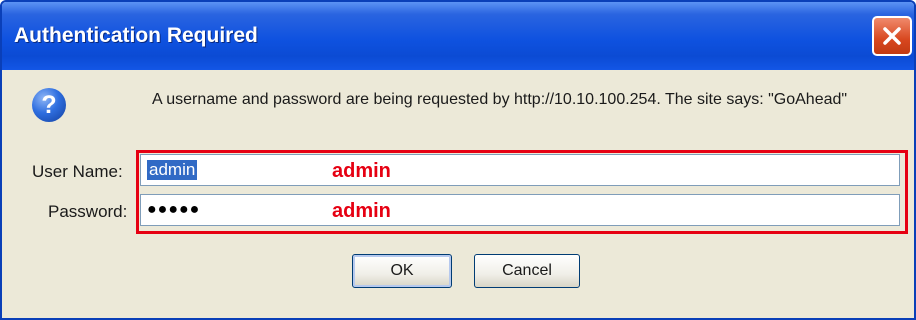  I want to click on close-icon, so click(892, 36).